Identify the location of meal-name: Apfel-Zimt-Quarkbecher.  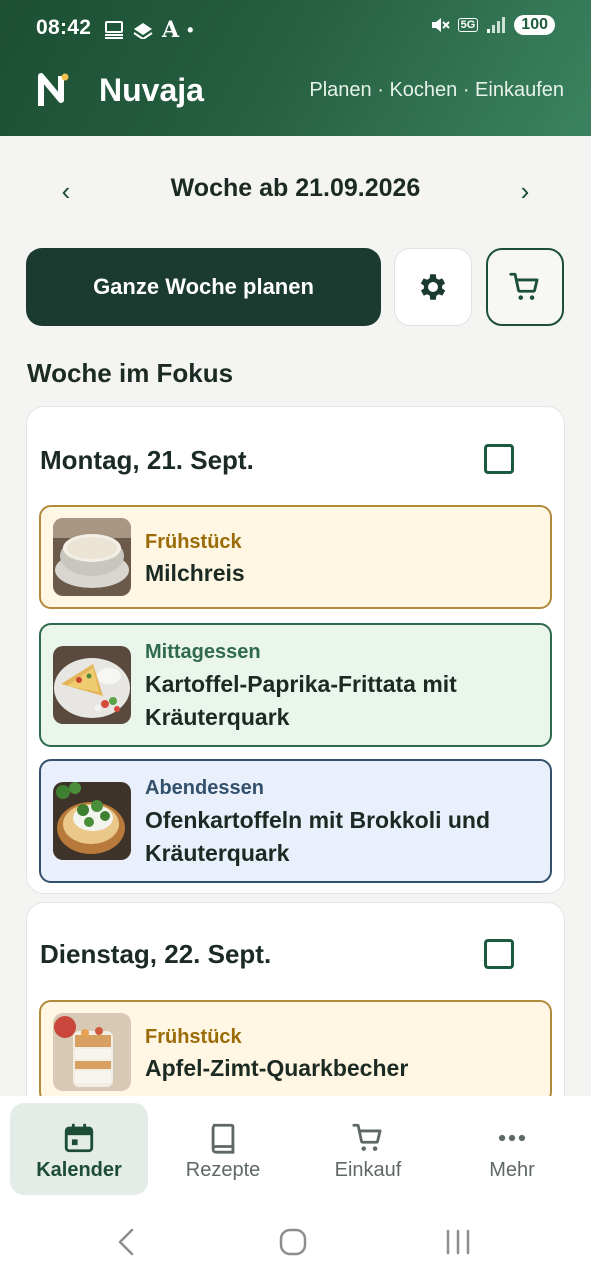
(277, 1068).